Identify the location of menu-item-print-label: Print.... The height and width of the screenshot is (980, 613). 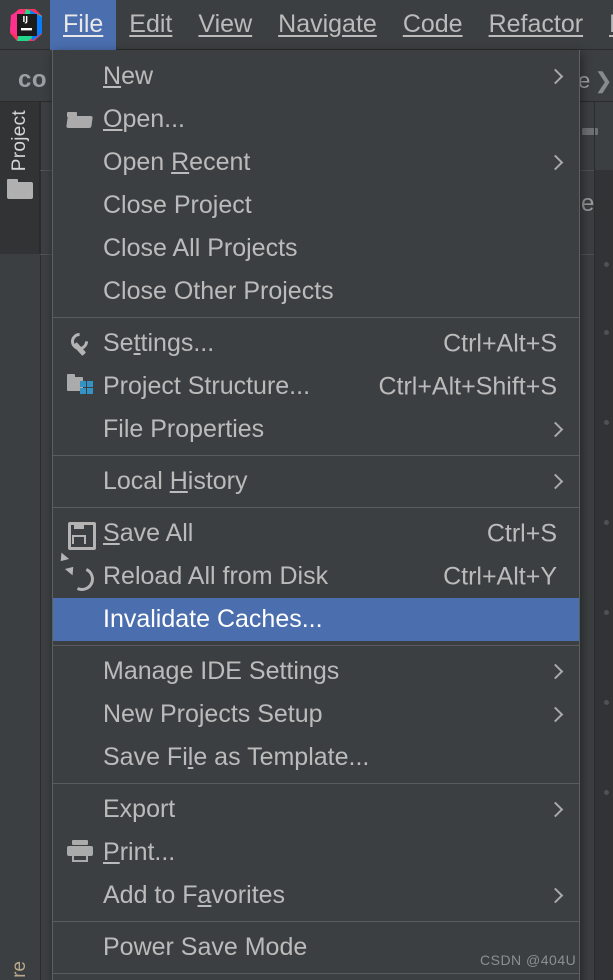
(139, 852).